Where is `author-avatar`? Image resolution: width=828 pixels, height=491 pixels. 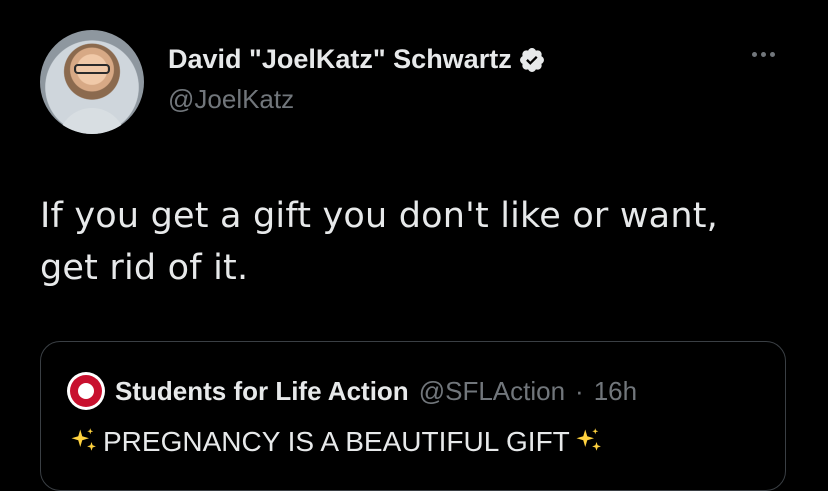
author-avatar is located at coordinates (92, 82).